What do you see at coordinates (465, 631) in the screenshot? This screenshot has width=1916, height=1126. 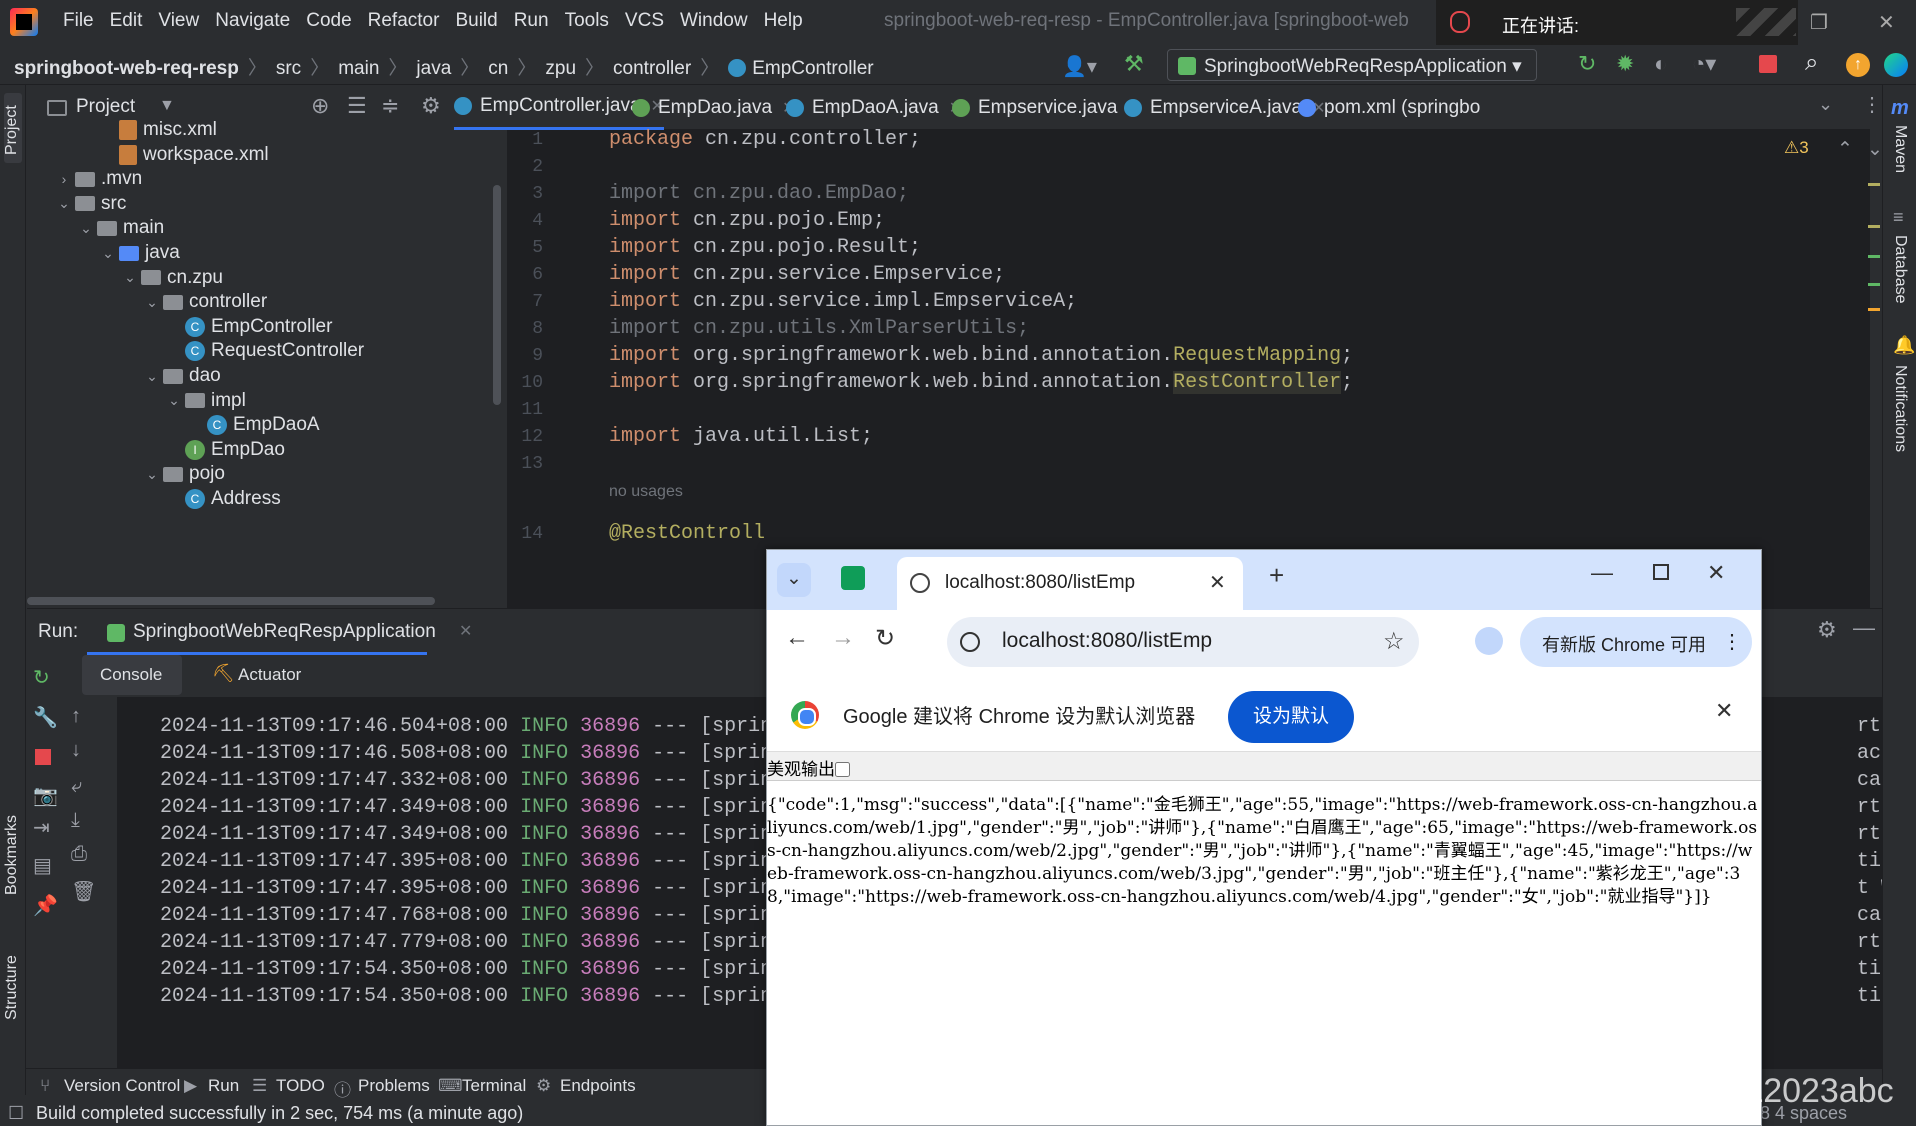 I see `close-run-tab-icon: ✕` at bounding box center [465, 631].